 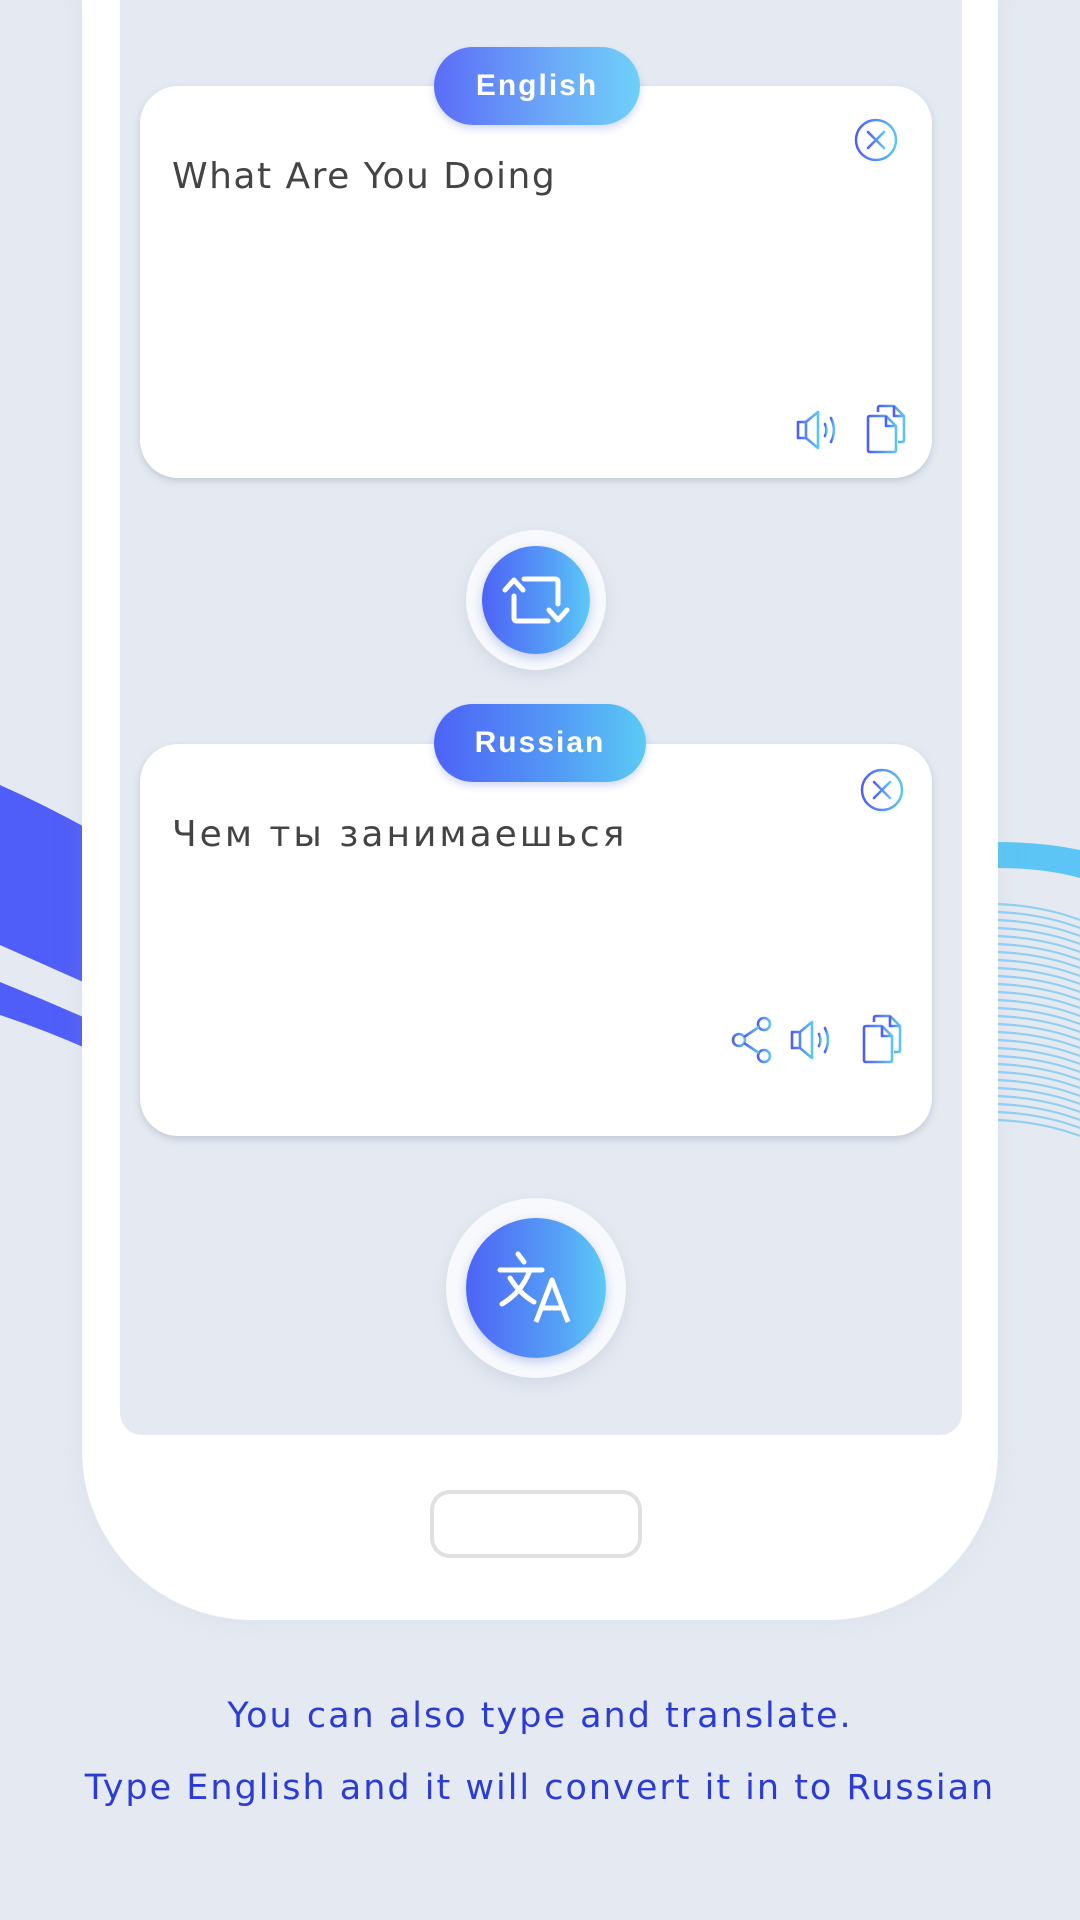 I want to click on left-wave-decoration, so click(x=45, y=917).